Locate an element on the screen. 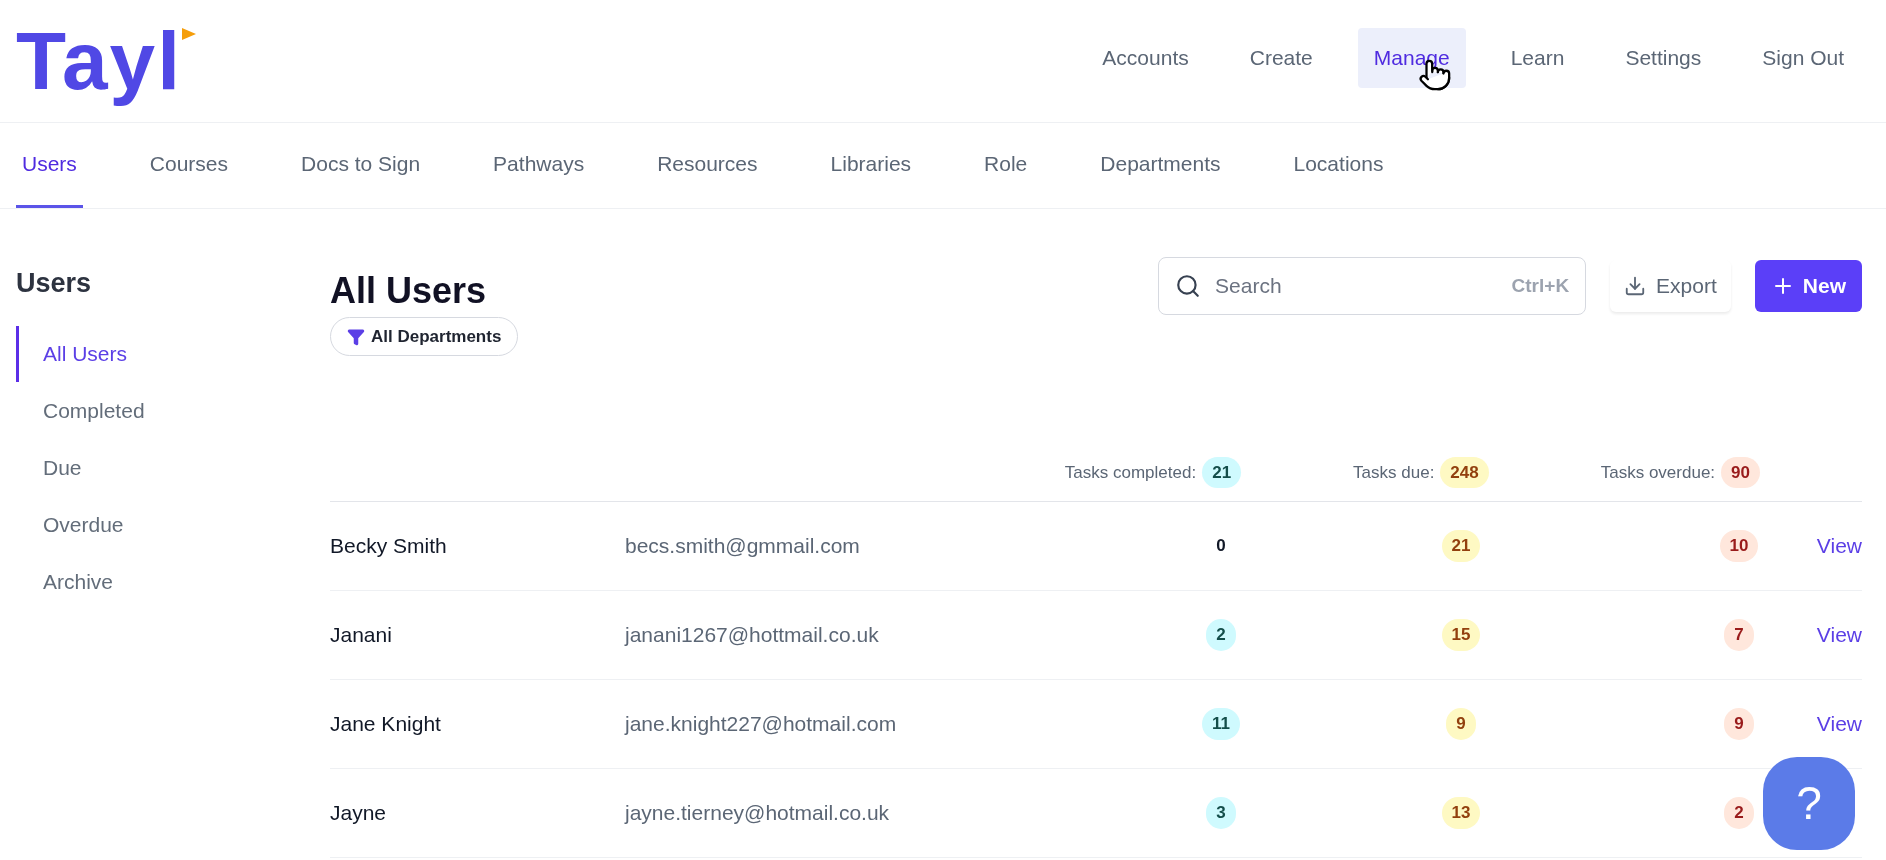 The width and height of the screenshot is (1886, 860). nav-link: Settings is located at coordinates (1663, 58).